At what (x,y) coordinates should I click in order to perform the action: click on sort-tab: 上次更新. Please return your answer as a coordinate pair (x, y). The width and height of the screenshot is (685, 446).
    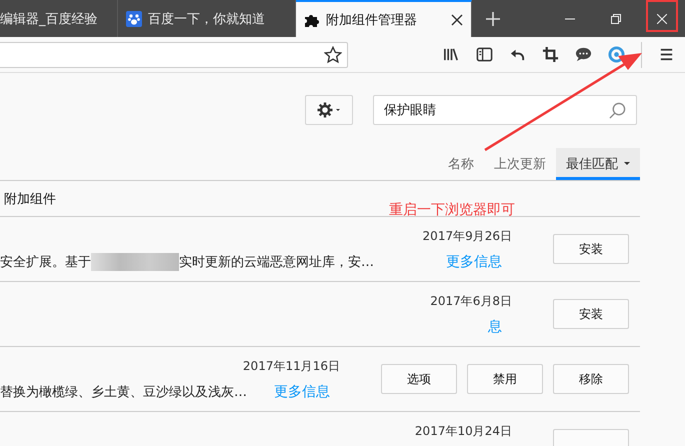
    Looking at the image, I should click on (520, 164).